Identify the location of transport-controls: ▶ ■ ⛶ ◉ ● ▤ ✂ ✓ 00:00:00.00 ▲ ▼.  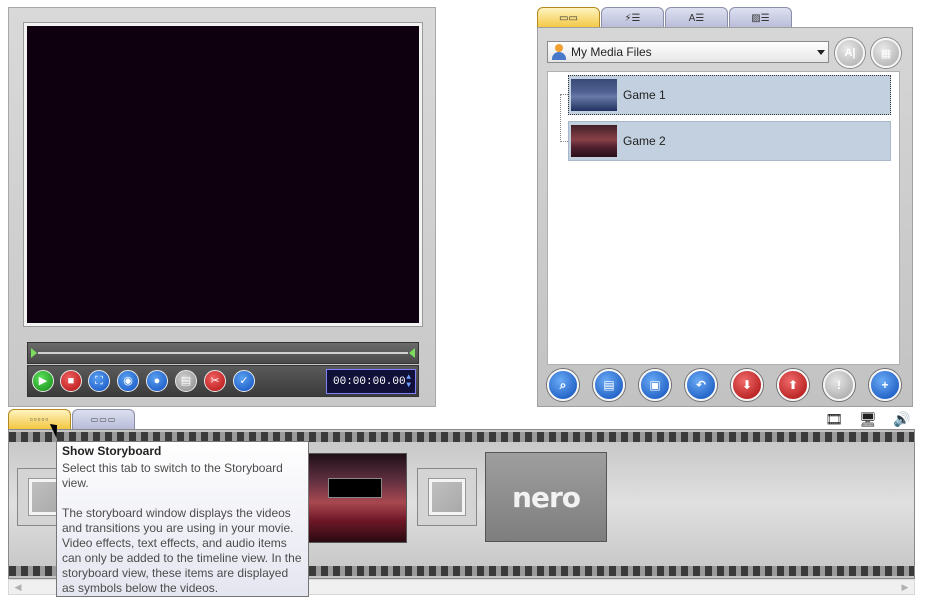
(223, 381).